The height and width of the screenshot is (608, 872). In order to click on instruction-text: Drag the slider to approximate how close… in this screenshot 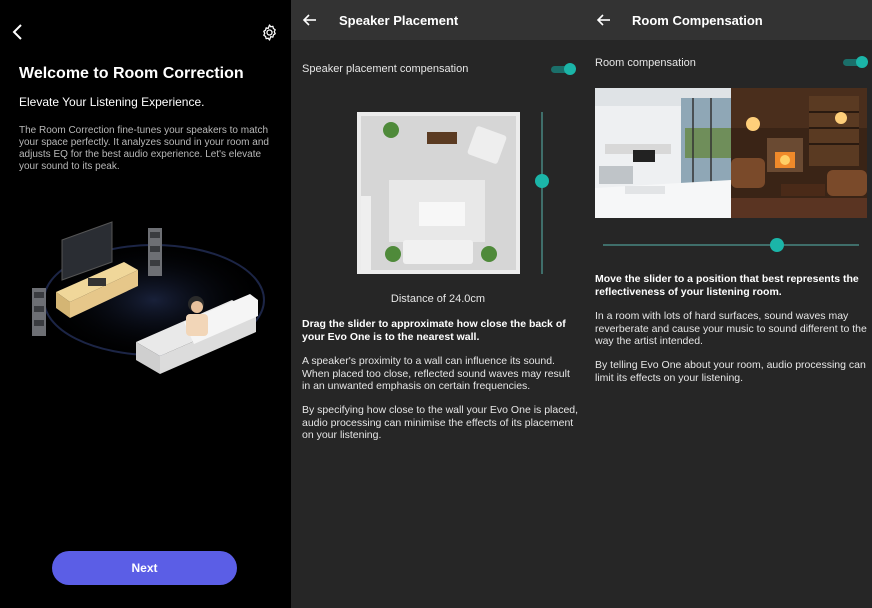, I will do `click(434, 330)`.